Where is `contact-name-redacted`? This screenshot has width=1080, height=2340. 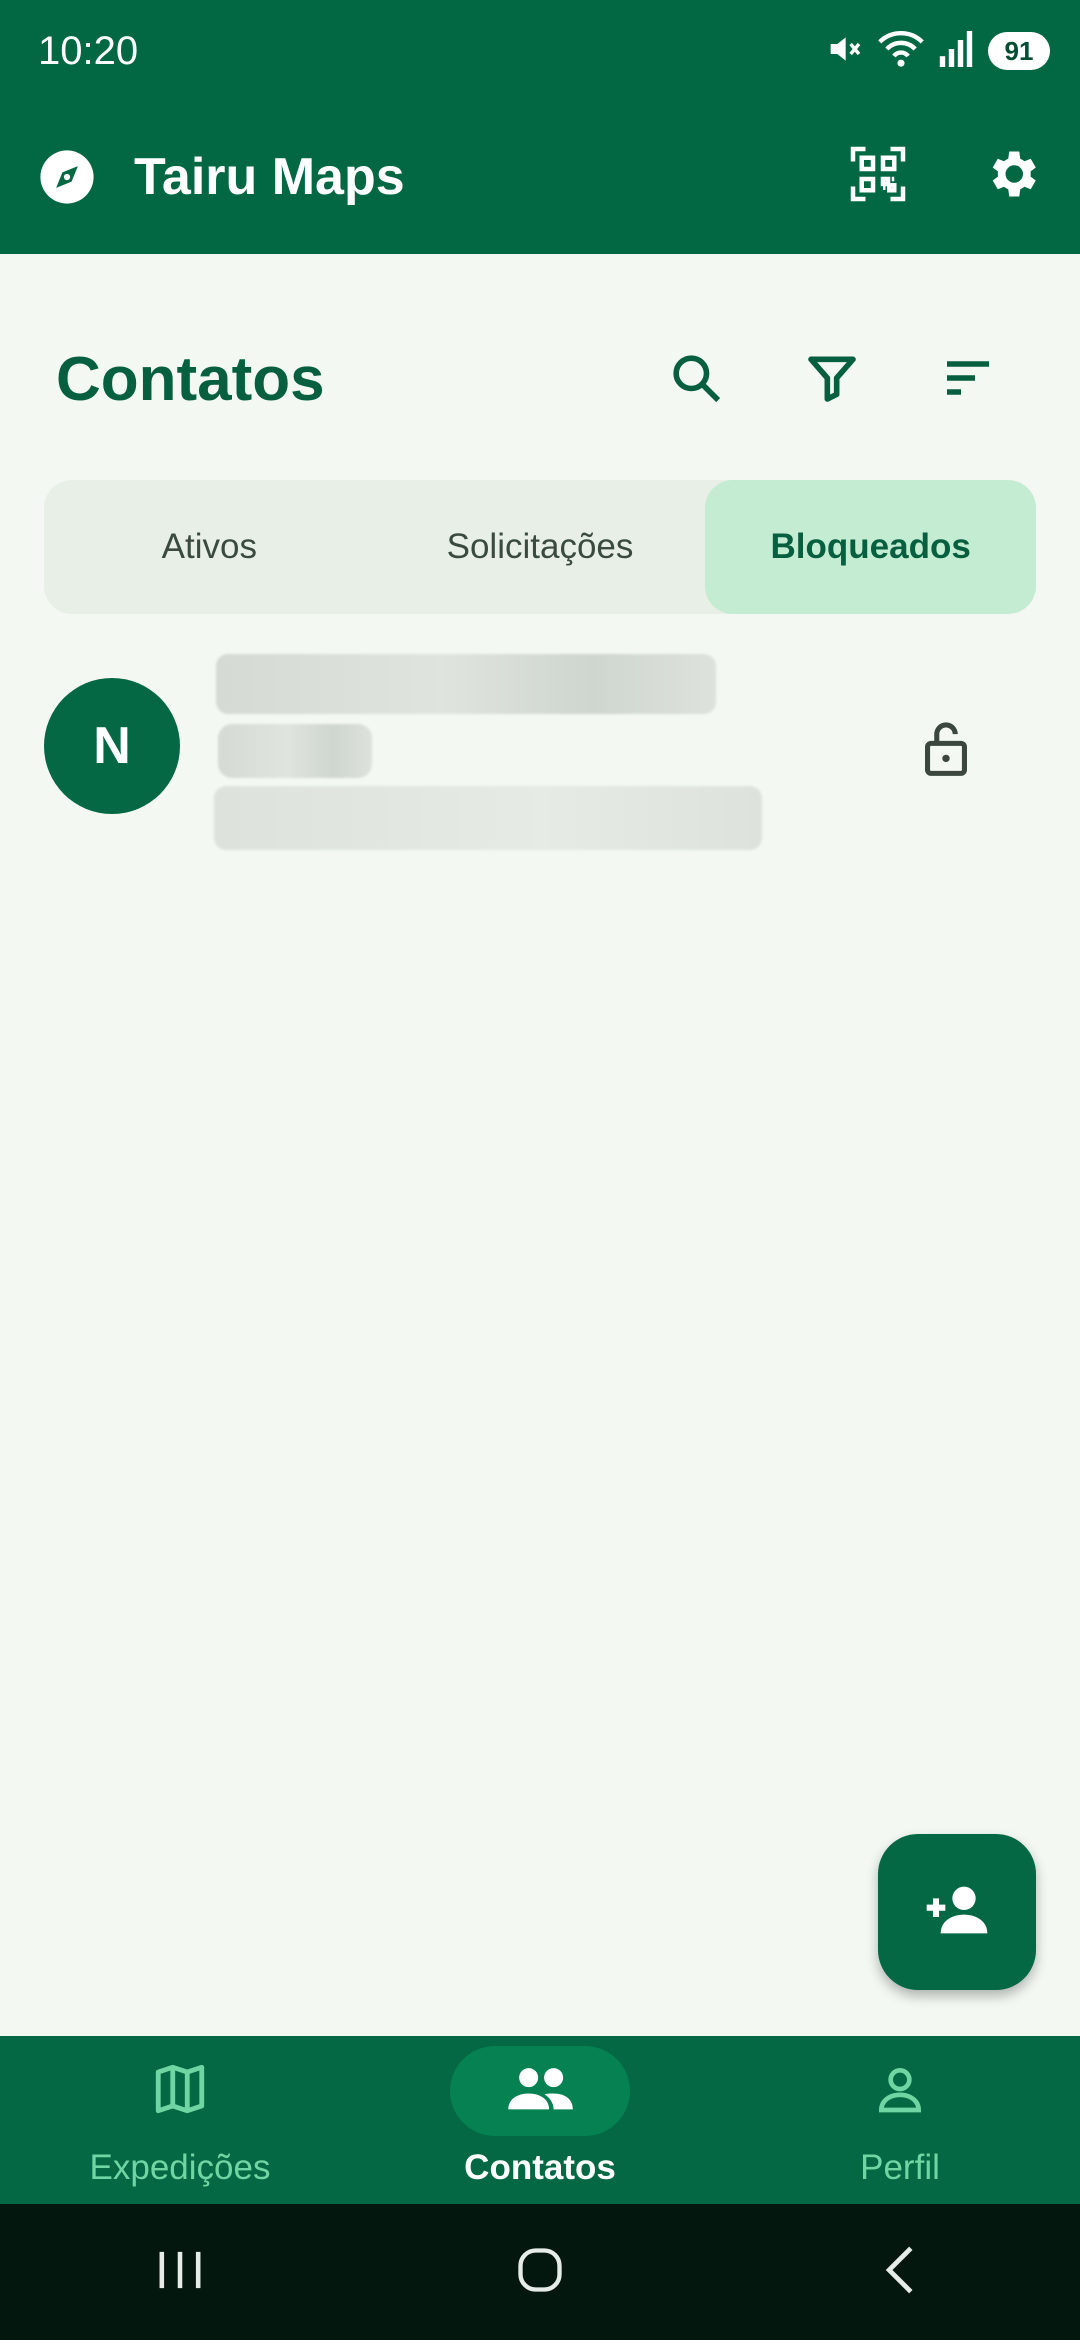
contact-name-redacted is located at coordinates (466, 684).